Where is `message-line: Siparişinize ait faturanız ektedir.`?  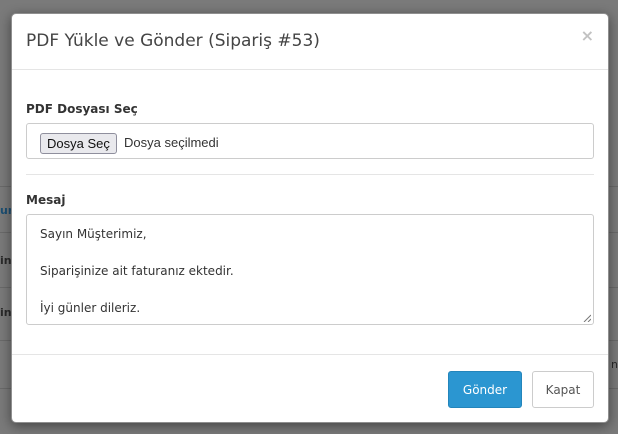 message-line: Siparişinize ait faturanız ektedir. is located at coordinates (137, 271).